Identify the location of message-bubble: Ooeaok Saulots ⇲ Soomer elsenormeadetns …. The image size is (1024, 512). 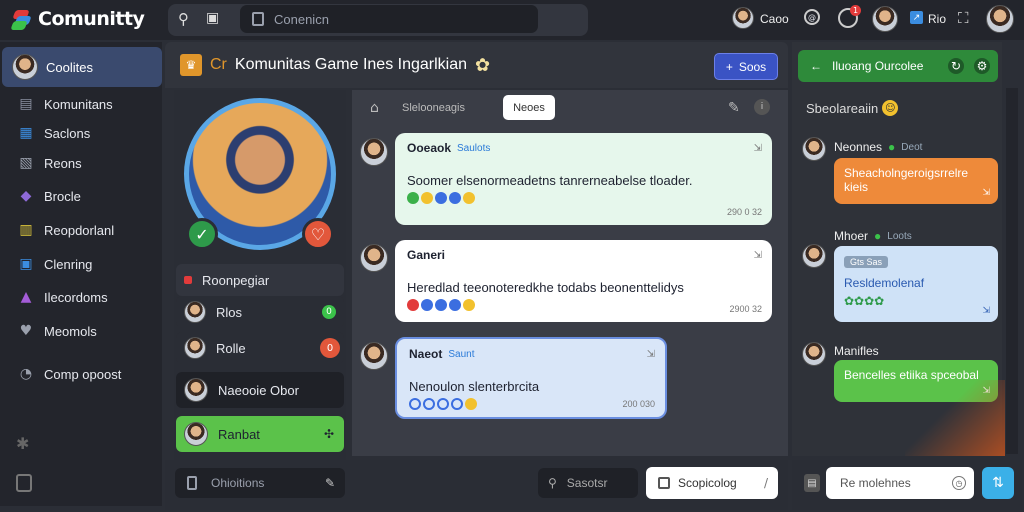
(583, 179).